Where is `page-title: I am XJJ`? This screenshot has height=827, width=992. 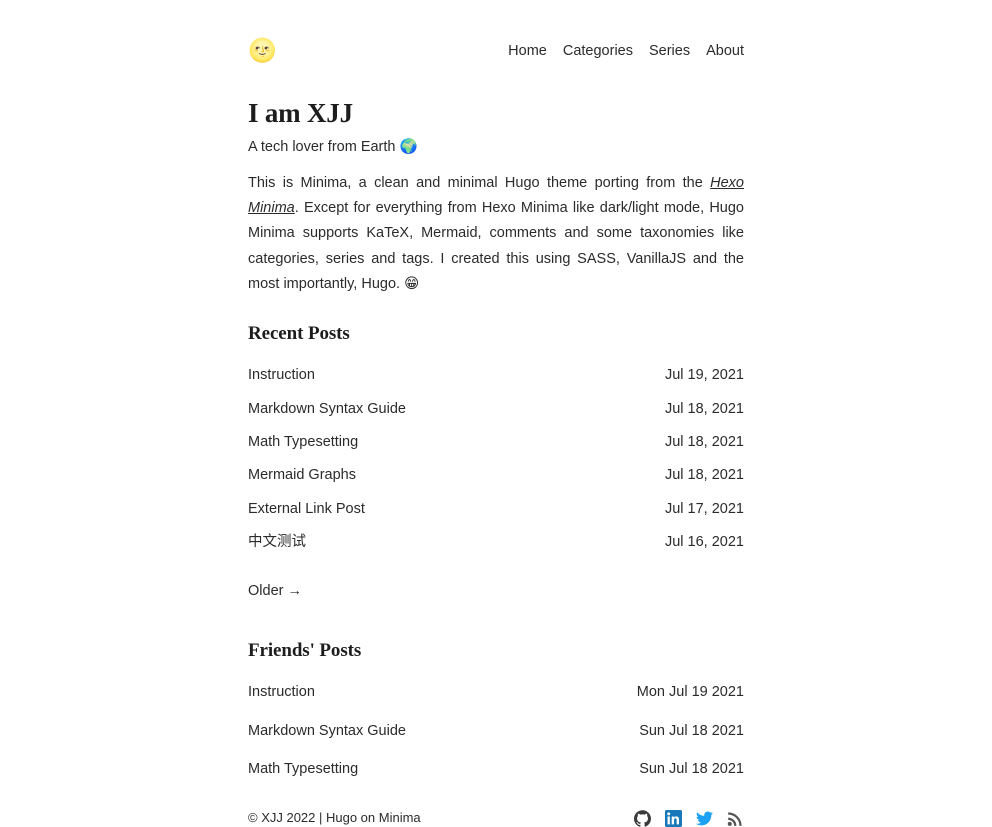
page-title: I am XJJ is located at coordinates (300, 113).